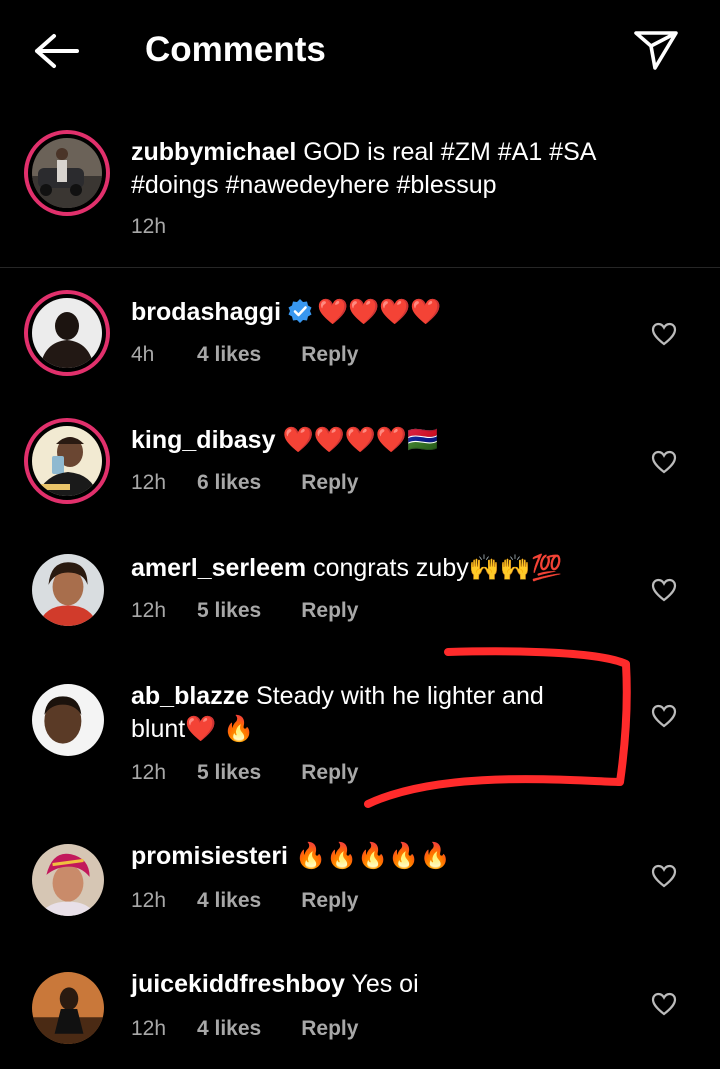 The width and height of the screenshot is (720, 1069). I want to click on comment-username: promisiesteri, so click(209, 856).